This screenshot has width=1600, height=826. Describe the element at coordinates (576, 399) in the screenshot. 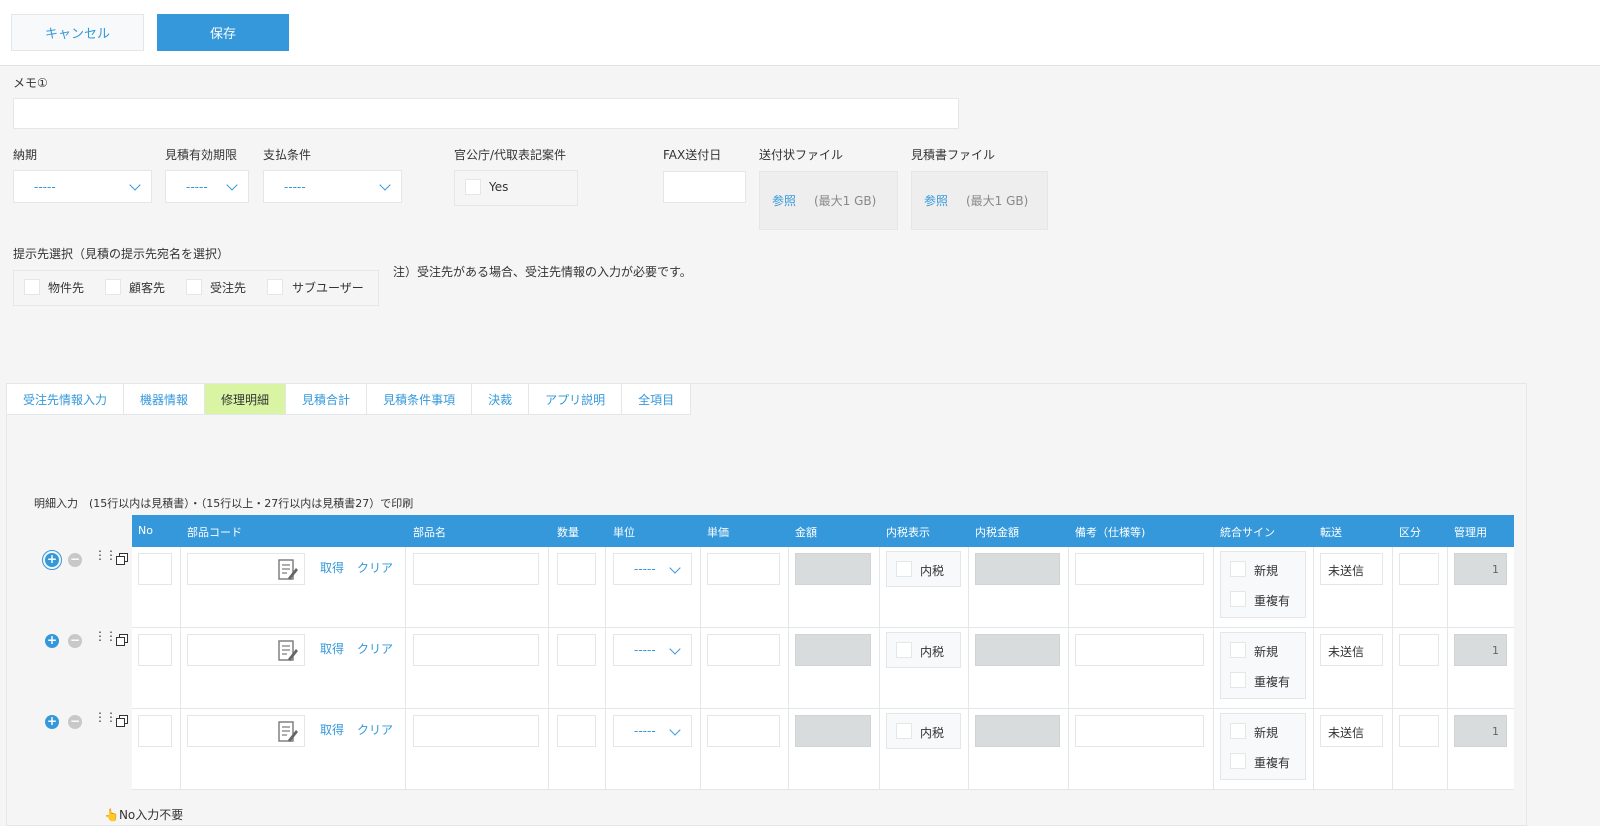

I see `tab-app-description: アプリ説明` at that location.